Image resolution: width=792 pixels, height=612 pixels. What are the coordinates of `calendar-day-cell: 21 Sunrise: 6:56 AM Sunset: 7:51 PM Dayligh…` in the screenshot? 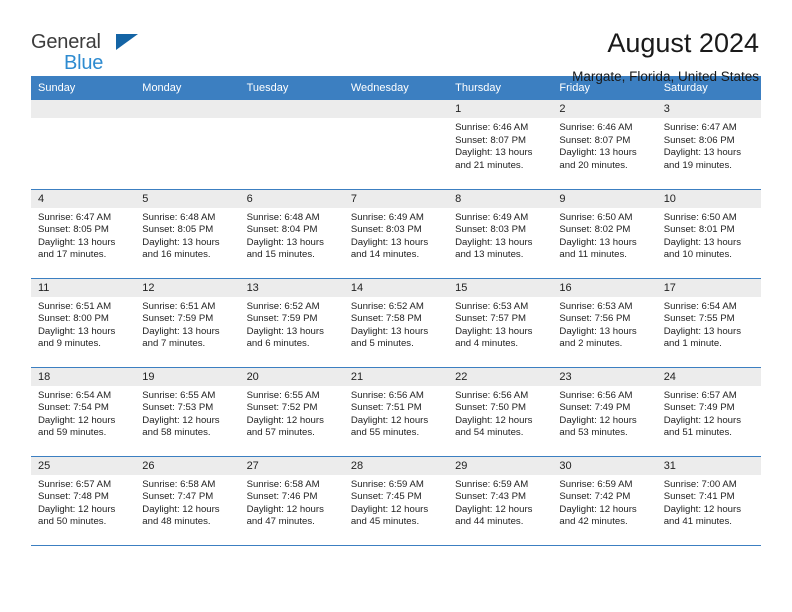 It's located at (396, 412).